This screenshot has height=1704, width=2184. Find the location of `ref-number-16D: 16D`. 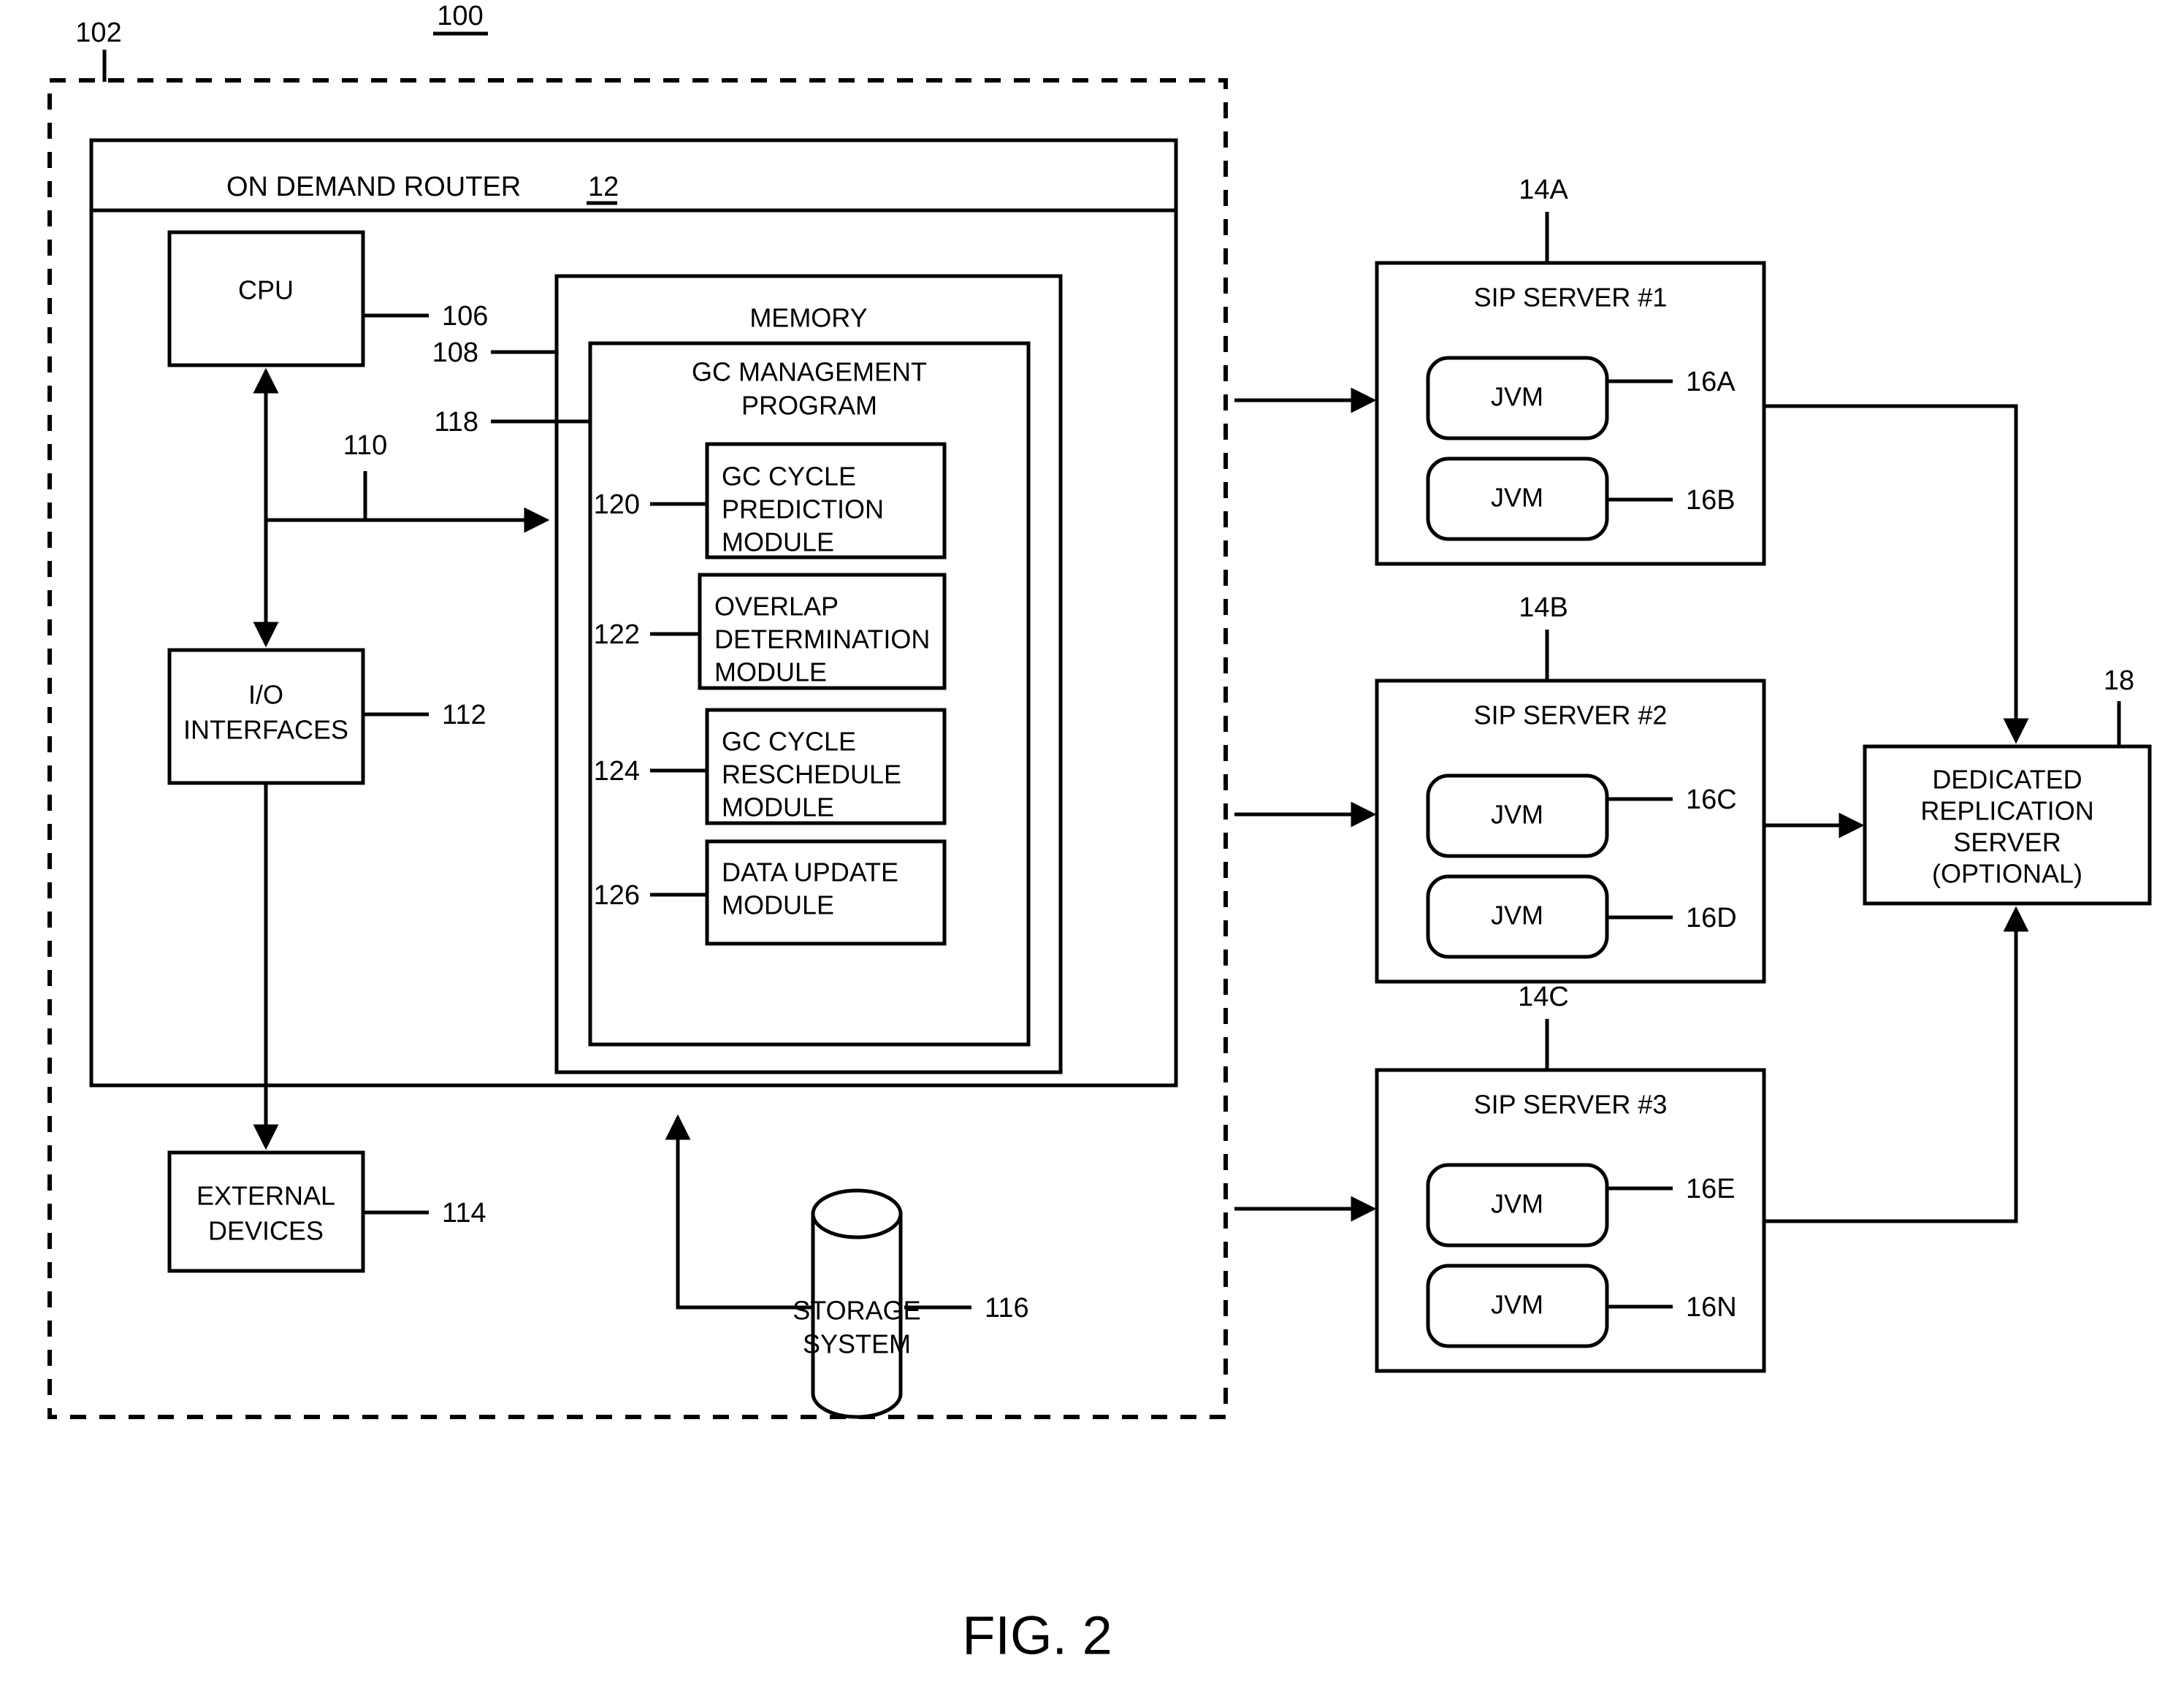

ref-number-16D: 16D is located at coordinates (1711, 918).